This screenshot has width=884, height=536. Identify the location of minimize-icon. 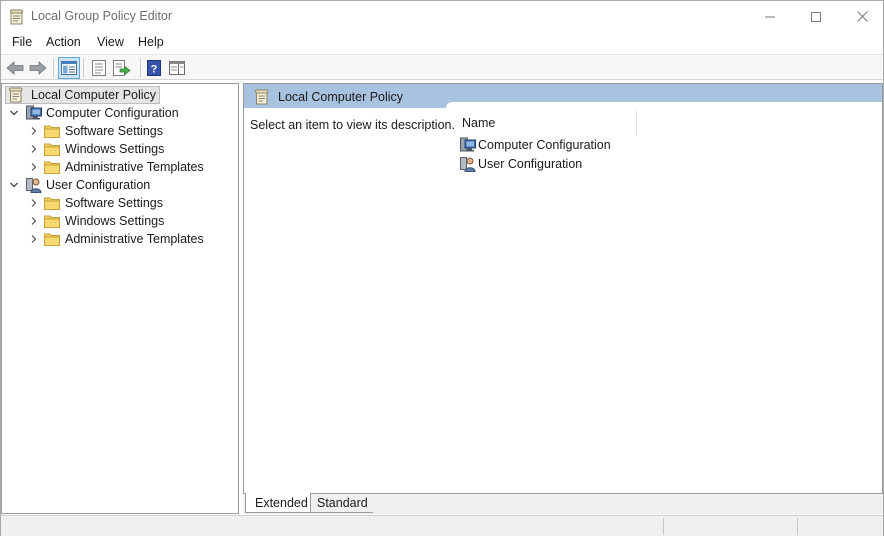
(770, 16).